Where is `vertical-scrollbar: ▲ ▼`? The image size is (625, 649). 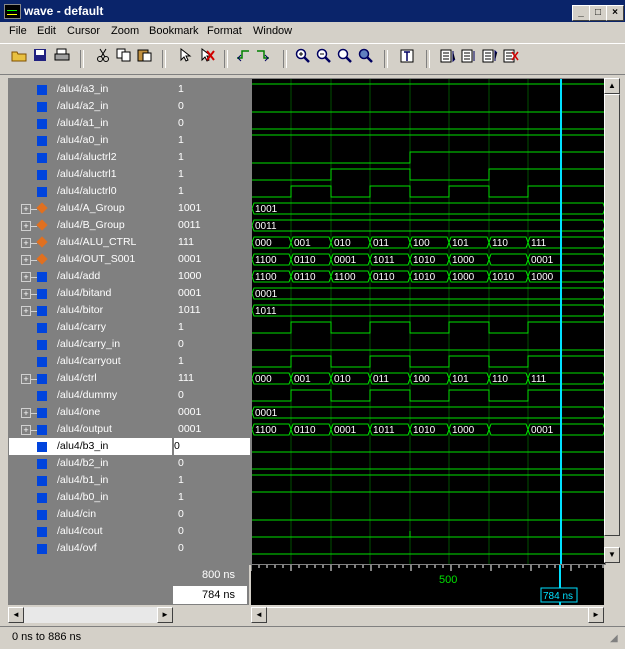
vertical-scrollbar: ▲ ▼ is located at coordinates (612, 320).